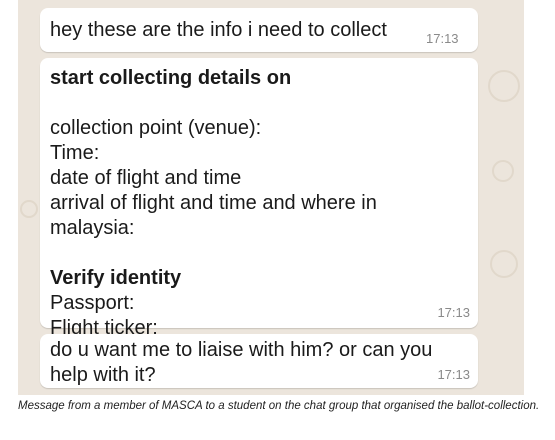 The image size is (555, 440). I want to click on message-text: hey these are the info i need to collect, so click(218, 30).